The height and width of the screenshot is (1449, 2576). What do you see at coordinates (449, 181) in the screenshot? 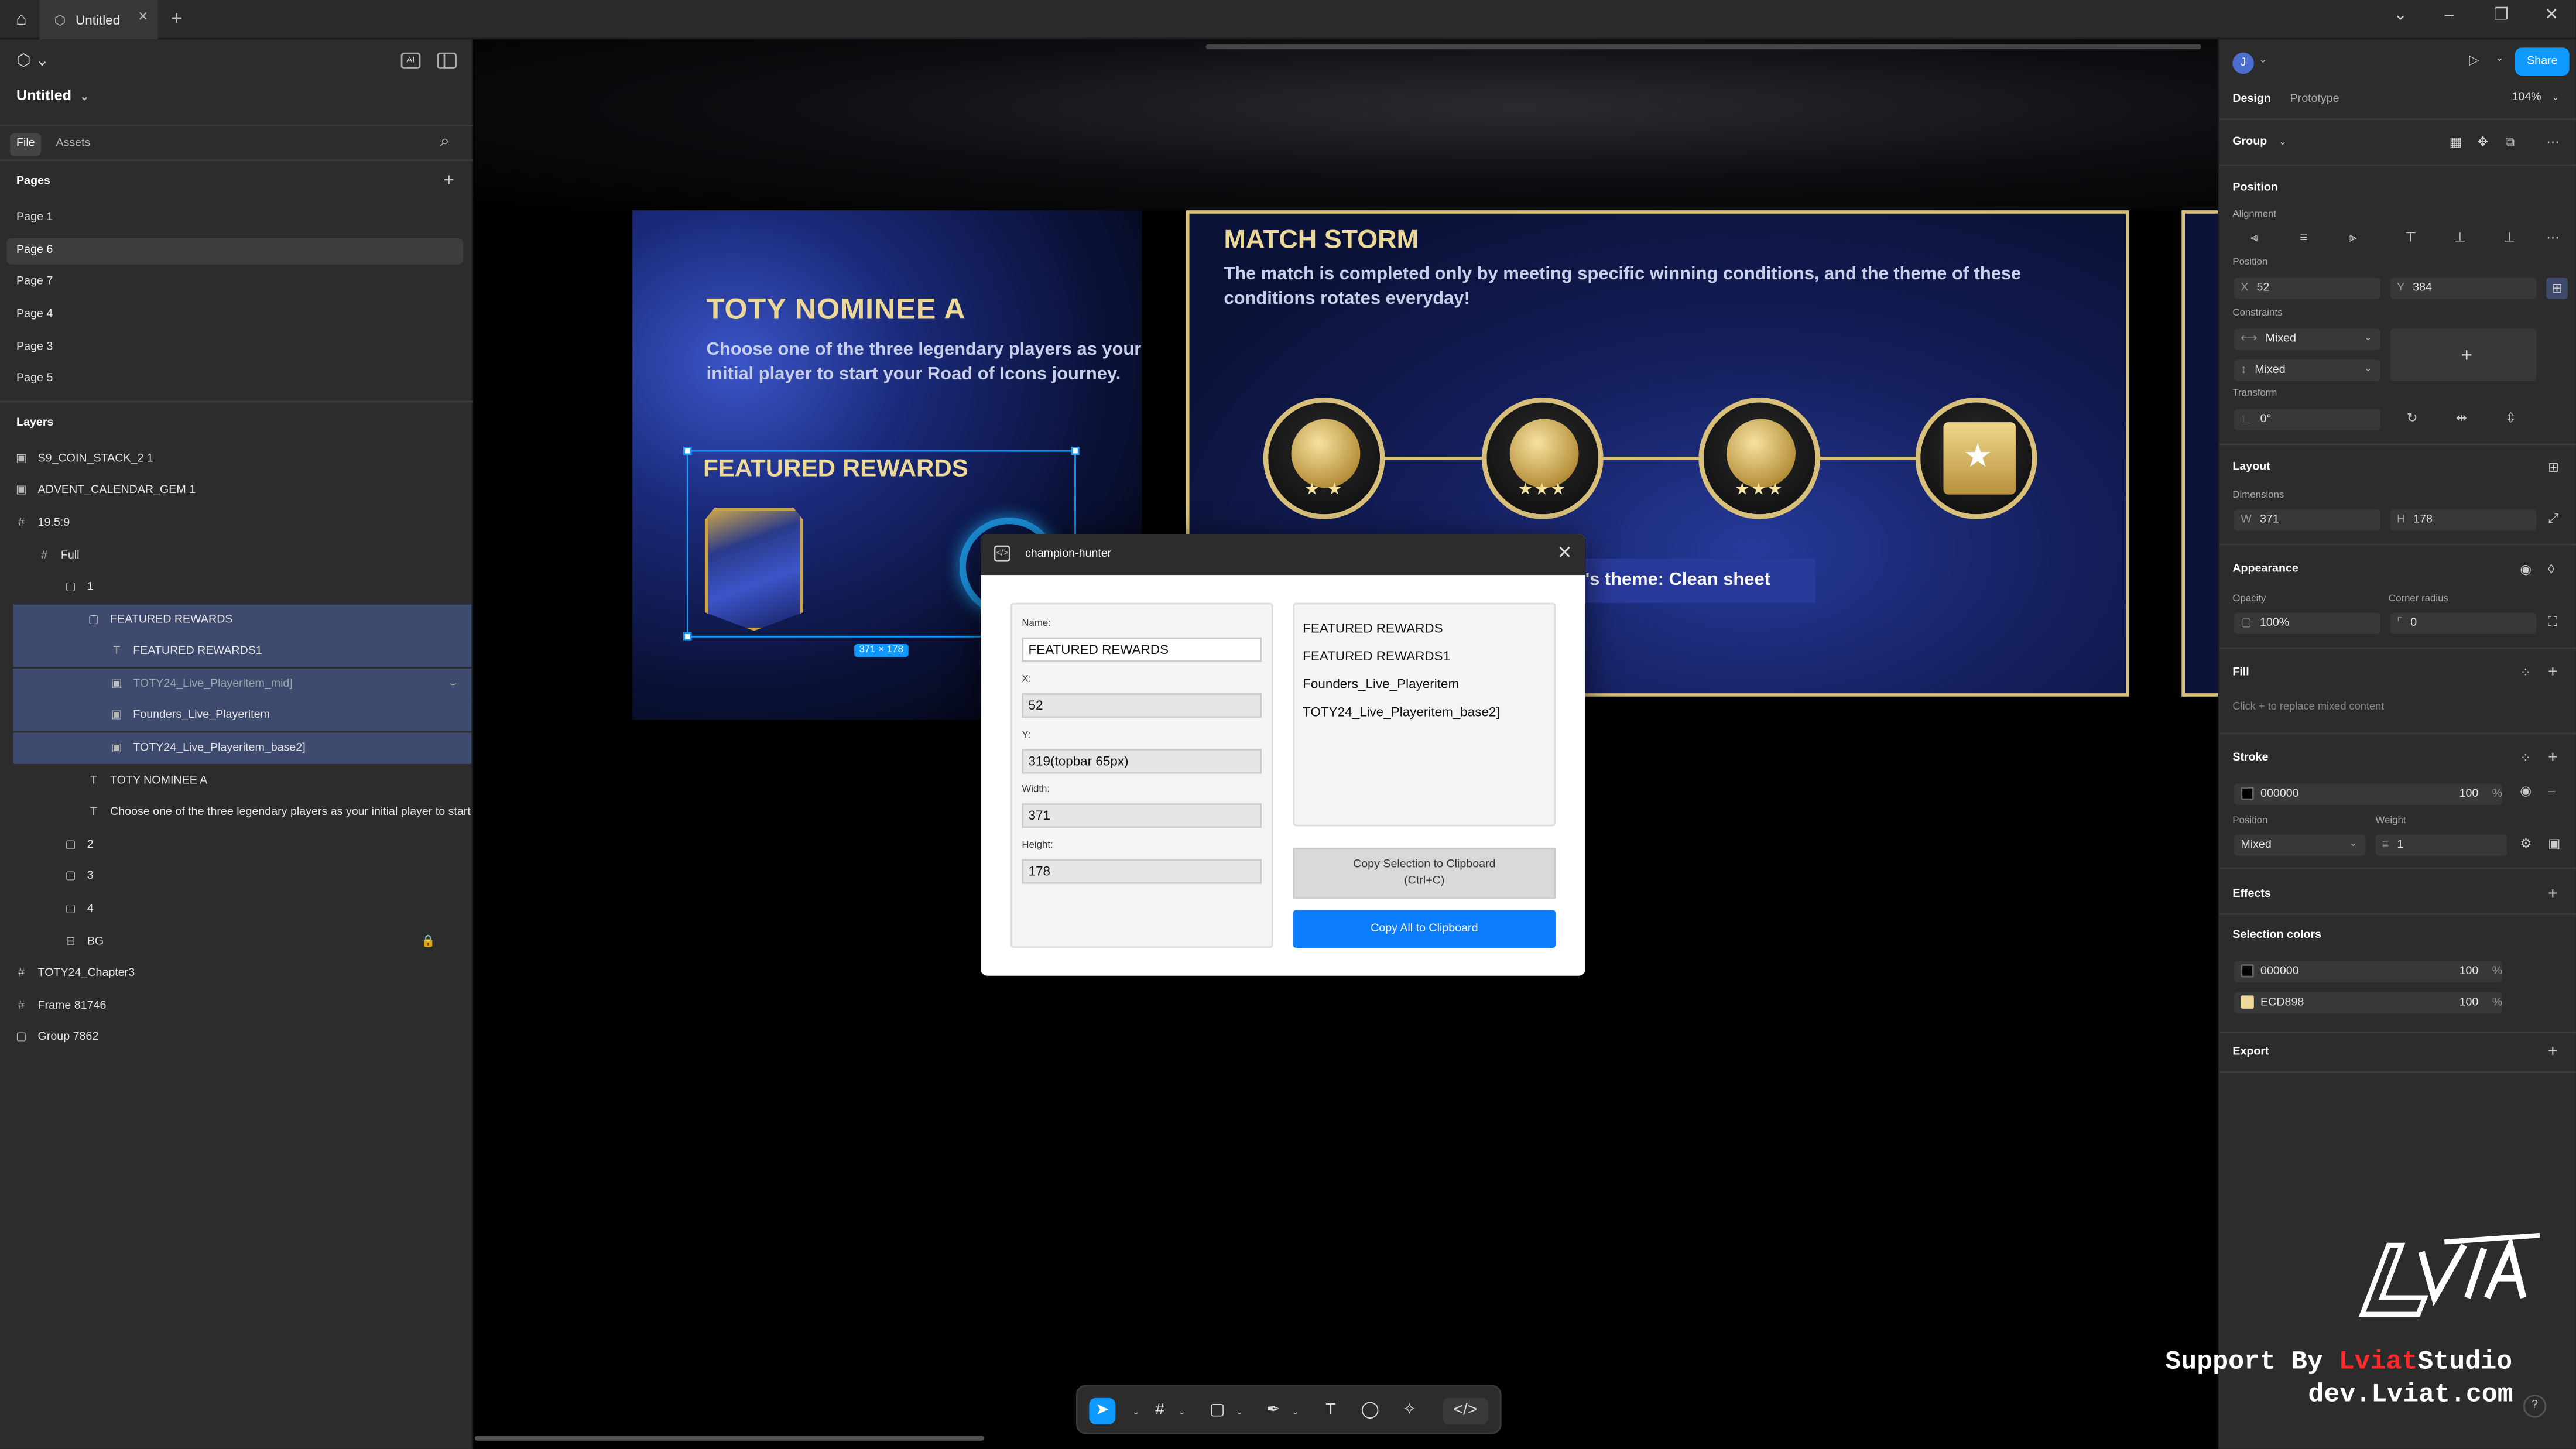
I see `add-page-icon: +` at bounding box center [449, 181].